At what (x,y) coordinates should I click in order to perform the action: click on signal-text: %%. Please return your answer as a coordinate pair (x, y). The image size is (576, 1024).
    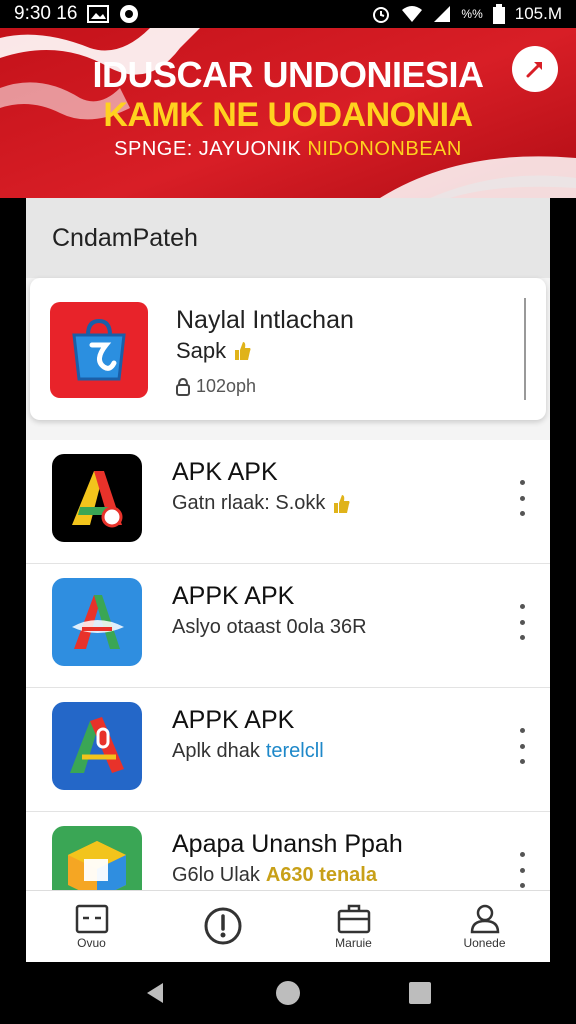
    Looking at the image, I should click on (472, 14).